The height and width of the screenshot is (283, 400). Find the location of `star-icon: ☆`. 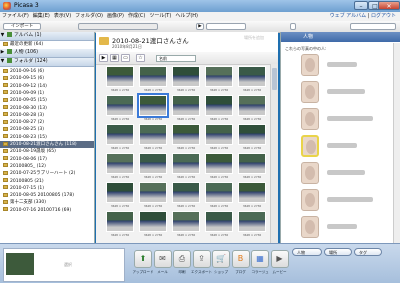

star-icon: ☆ is located at coordinates (140, 58).